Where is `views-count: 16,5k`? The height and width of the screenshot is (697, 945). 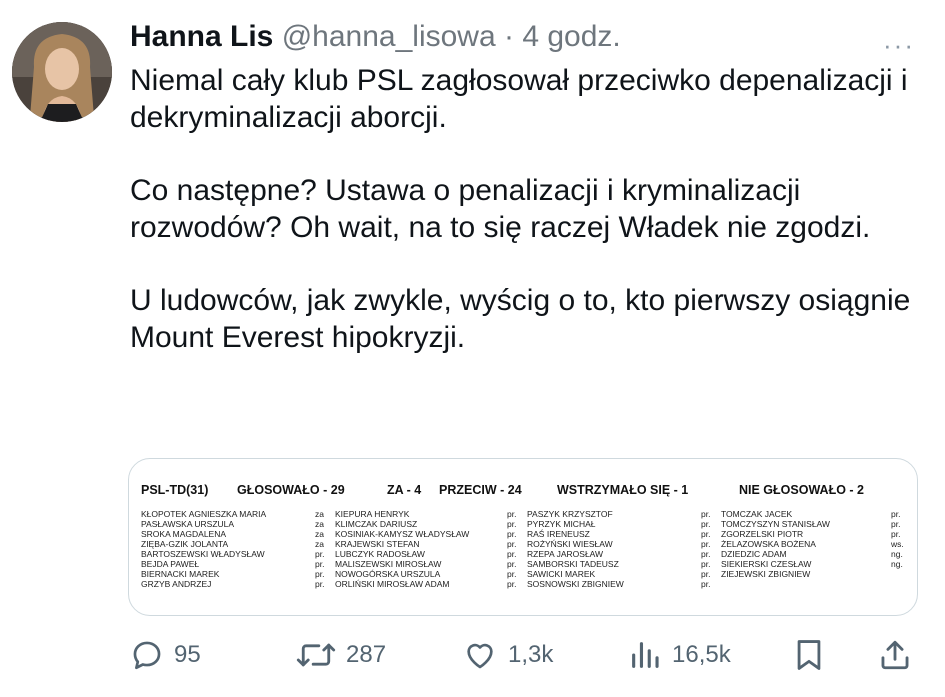 views-count: 16,5k is located at coordinates (701, 654).